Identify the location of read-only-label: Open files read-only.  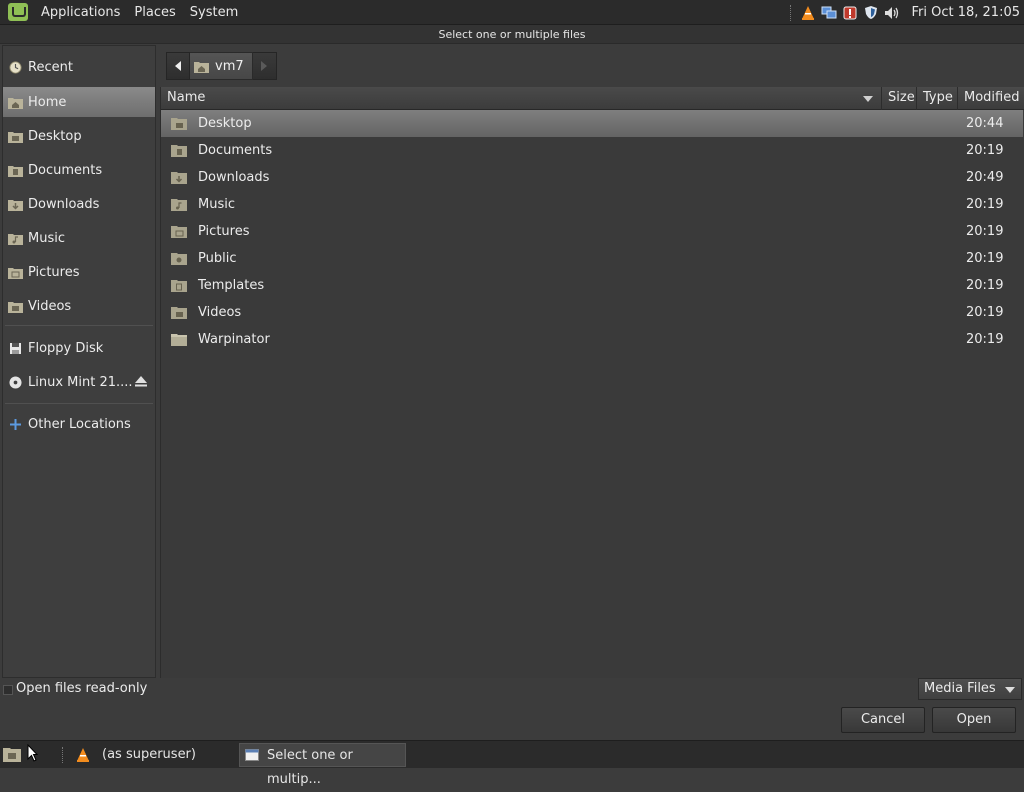
(81, 688).